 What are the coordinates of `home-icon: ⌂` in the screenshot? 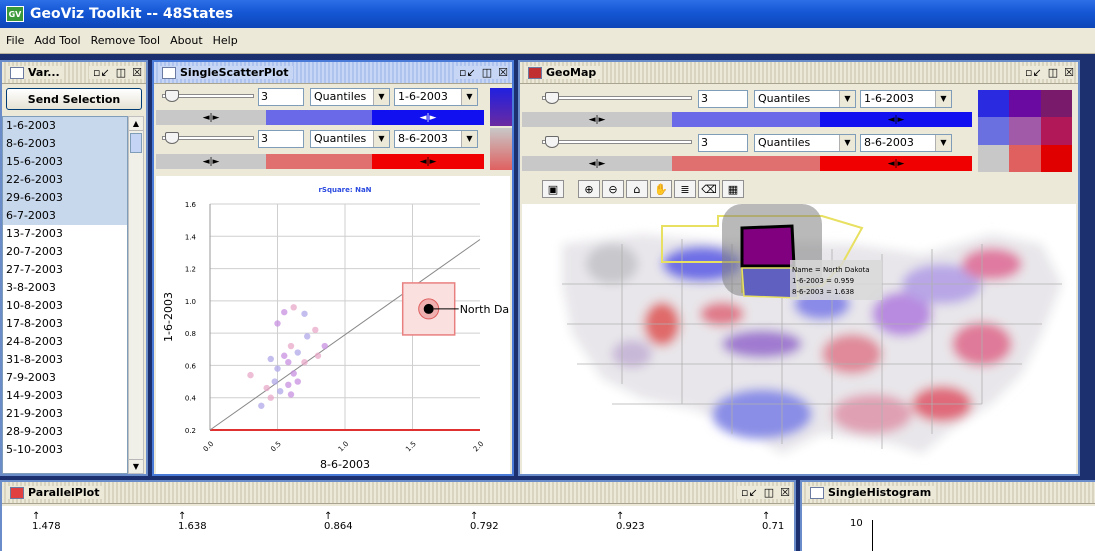 It's located at (637, 189).